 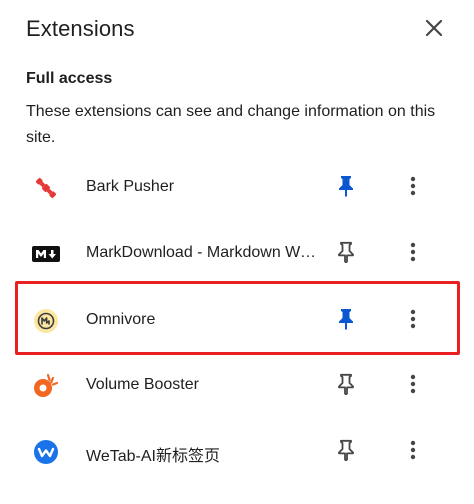 I want to click on extension-name: Omnivore, so click(x=121, y=319).